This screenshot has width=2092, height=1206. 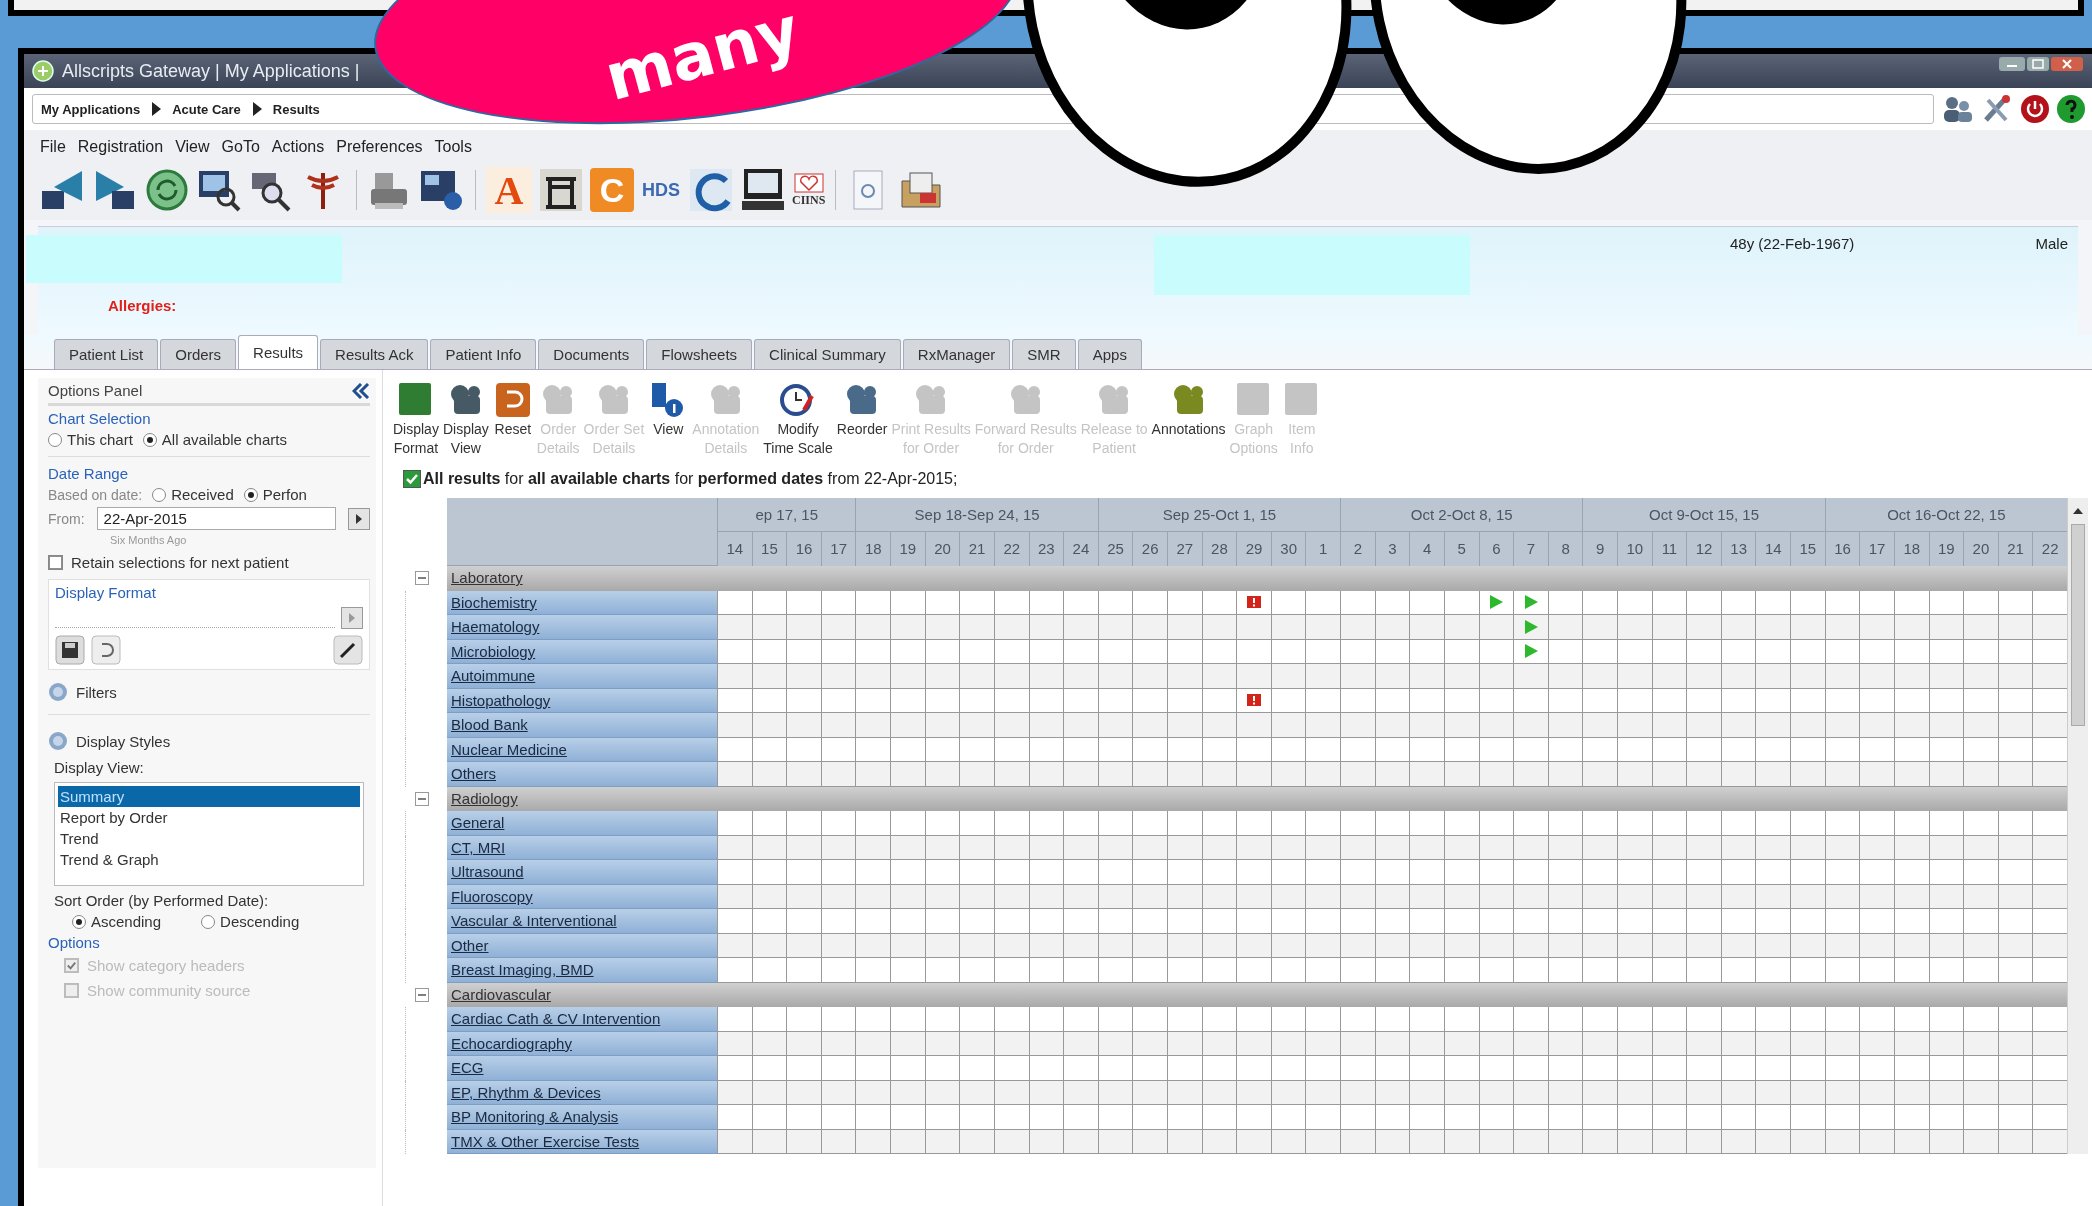 What do you see at coordinates (193, 494) in the screenshot?
I see `radio-option: Received` at bounding box center [193, 494].